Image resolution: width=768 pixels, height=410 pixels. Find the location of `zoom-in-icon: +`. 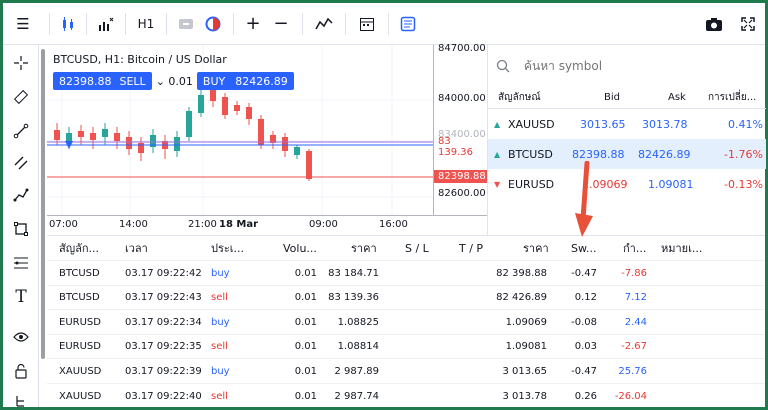

zoom-in-icon: + is located at coordinates (253, 24).